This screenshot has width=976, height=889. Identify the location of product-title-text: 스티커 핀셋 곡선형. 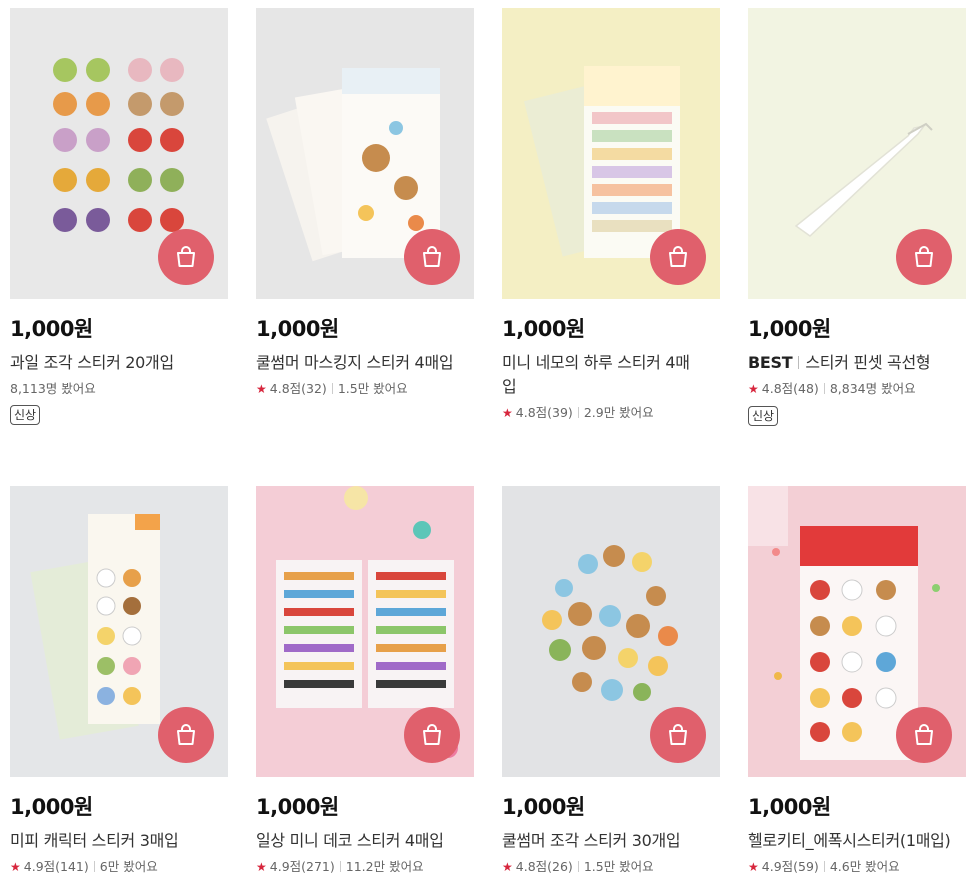
(868, 362).